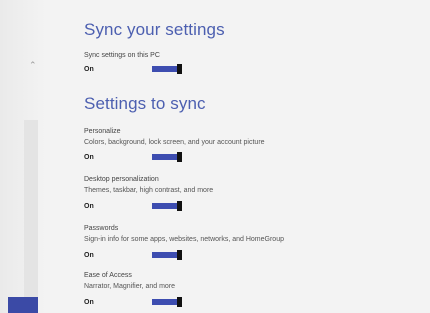  What do you see at coordinates (101, 228) in the screenshot?
I see `passwords-label: Passwords` at bounding box center [101, 228].